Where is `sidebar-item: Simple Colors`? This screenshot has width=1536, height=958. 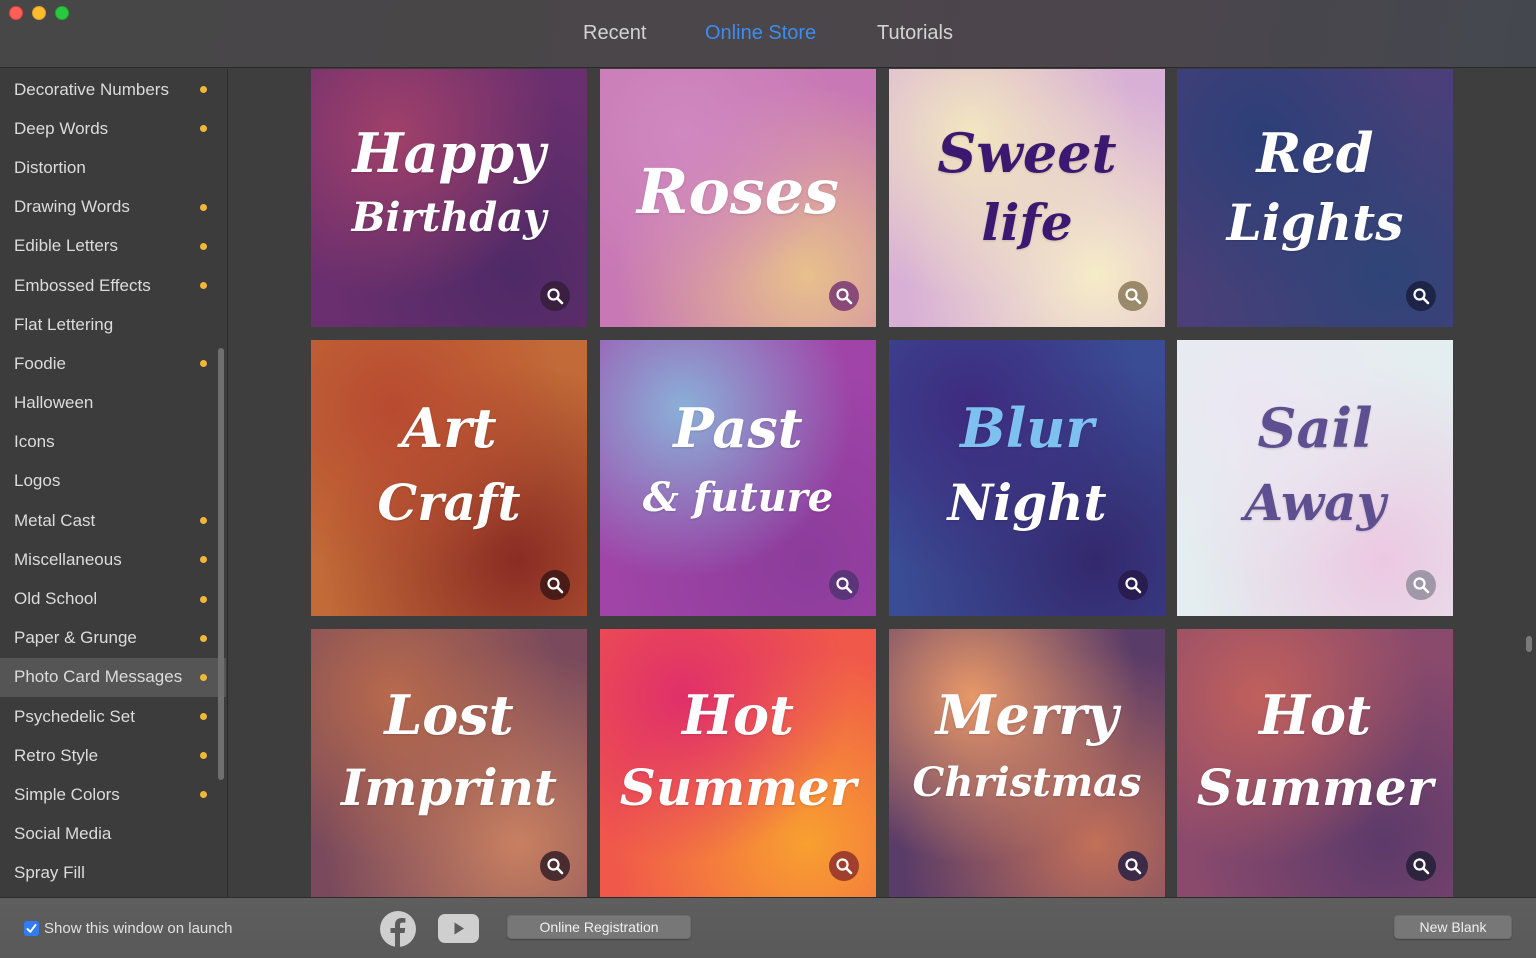 sidebar-item: Simple Colors is located at coordinates (113, 794).